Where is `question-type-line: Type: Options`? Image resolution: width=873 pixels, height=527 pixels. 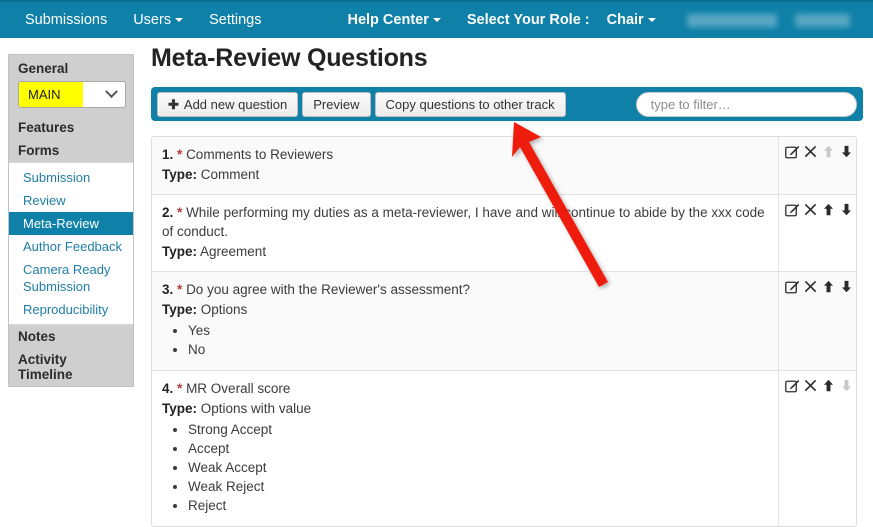
question-type-line: Type: Options is located at coordinates (465, 309).